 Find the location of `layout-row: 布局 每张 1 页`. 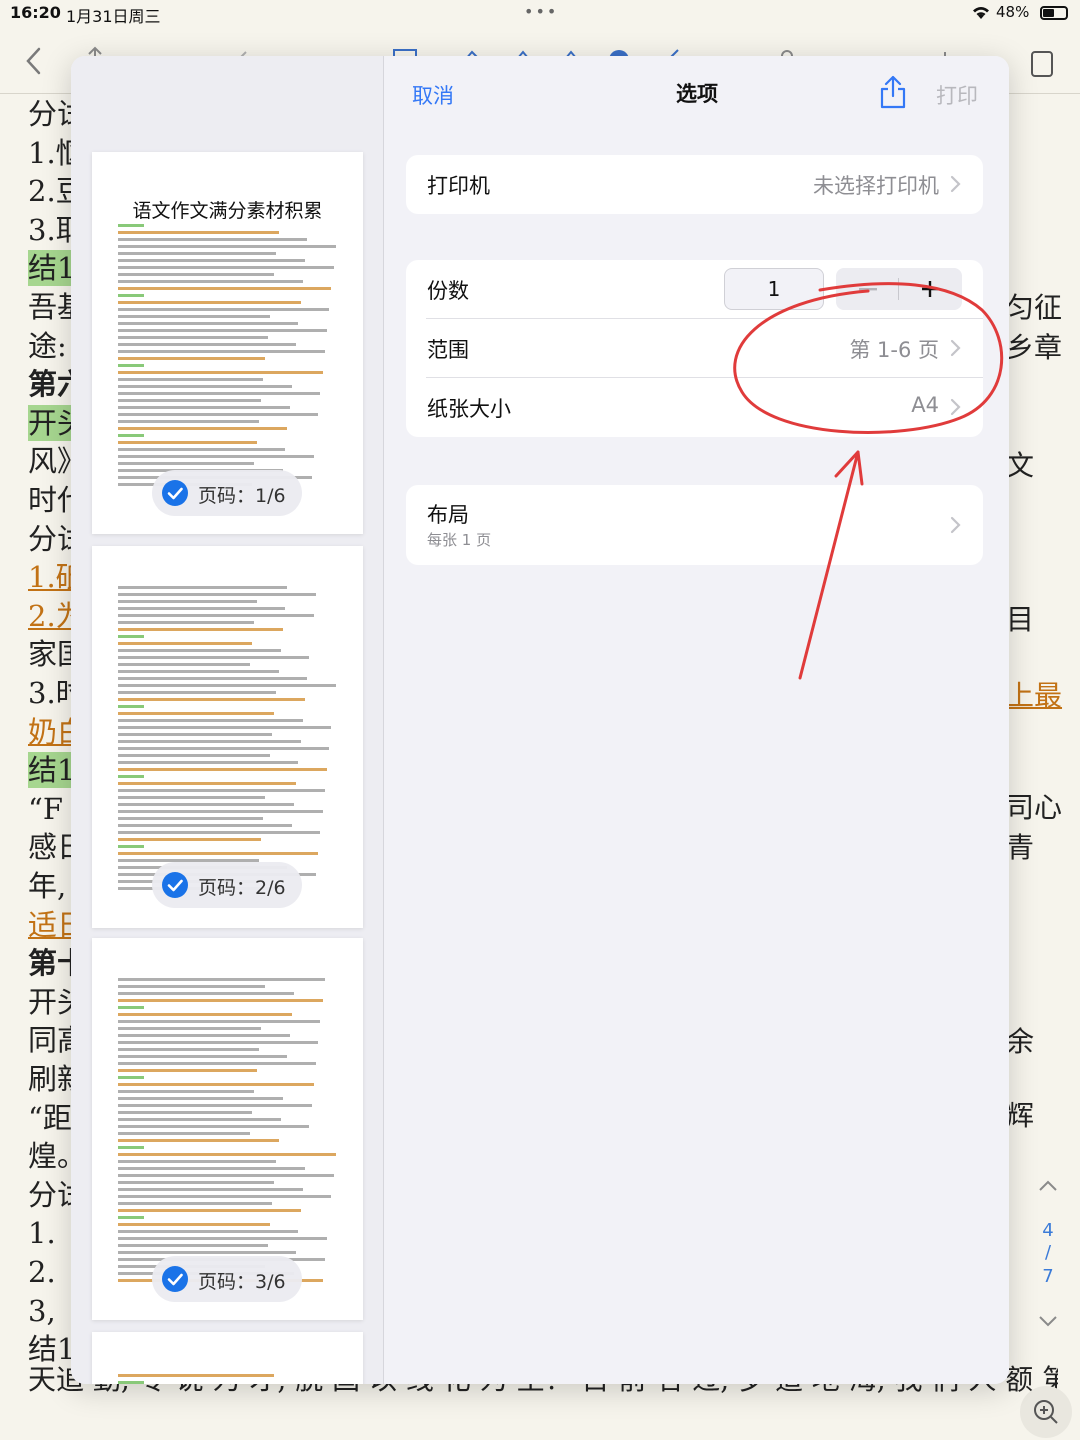

layout-row: 布局 每张 1 页 is located at coordinates (694, 525).